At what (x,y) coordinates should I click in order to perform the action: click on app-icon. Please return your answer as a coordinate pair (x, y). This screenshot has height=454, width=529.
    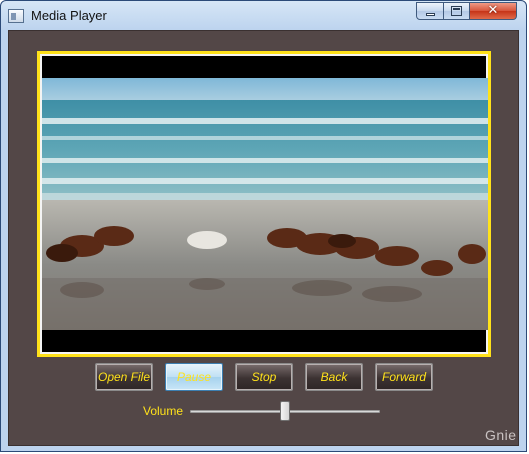
    Looking at the image, I should click on (16, 16).